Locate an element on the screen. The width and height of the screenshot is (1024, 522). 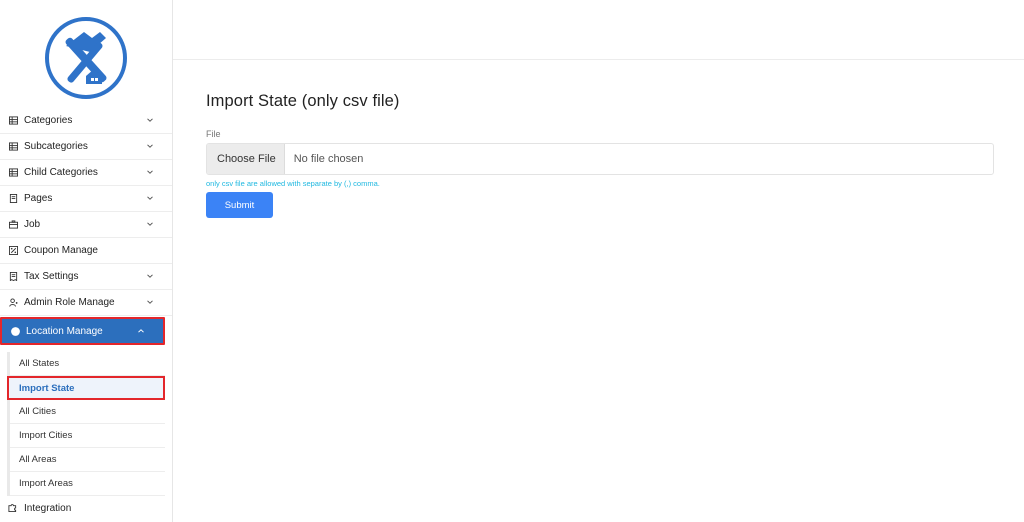
logo-hammer-house-icon is located at coordinates (86, 58).